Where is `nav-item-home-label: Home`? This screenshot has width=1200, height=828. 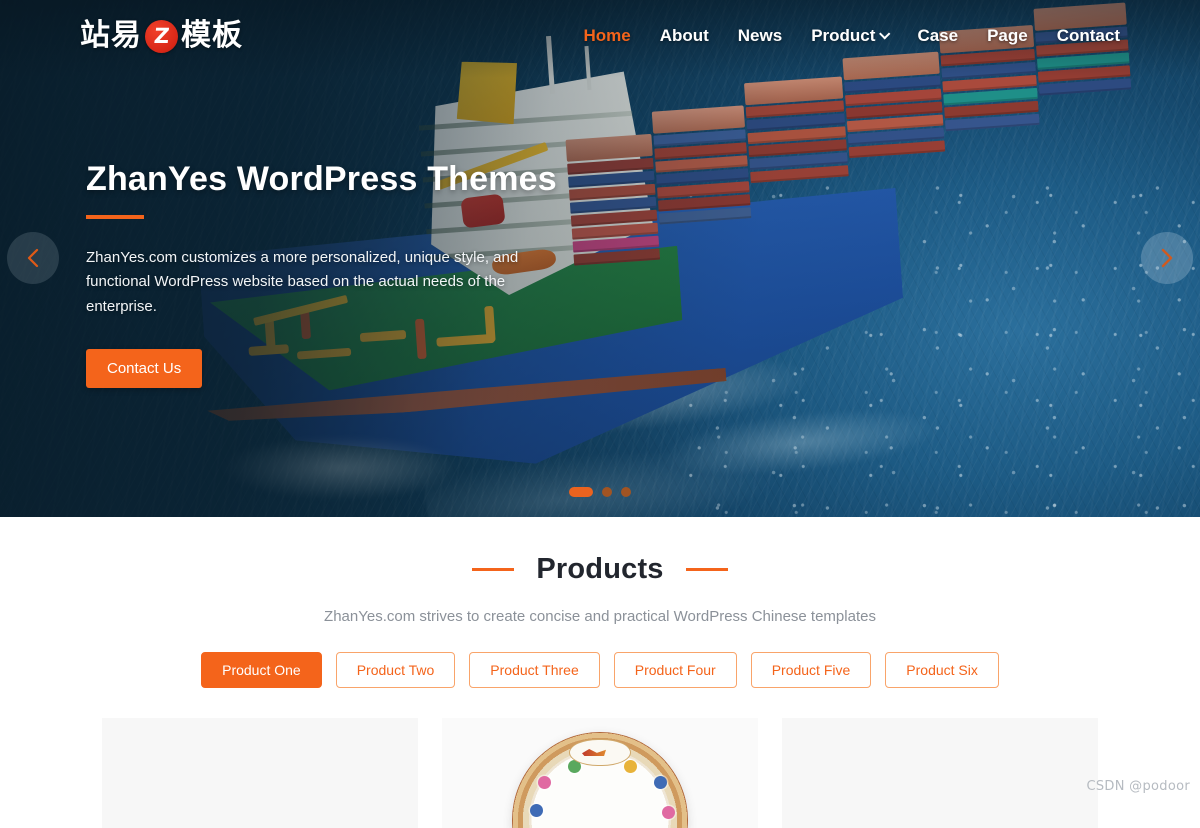
nav-item-home-label: Home is located at coordinates (606, 36).